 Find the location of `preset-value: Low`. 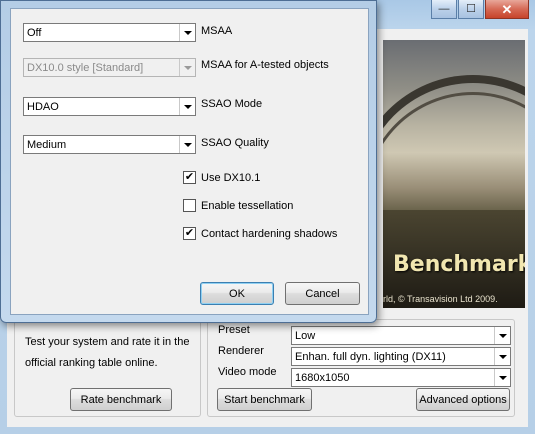

preset-value: Low is located at coordinates (305, 335).